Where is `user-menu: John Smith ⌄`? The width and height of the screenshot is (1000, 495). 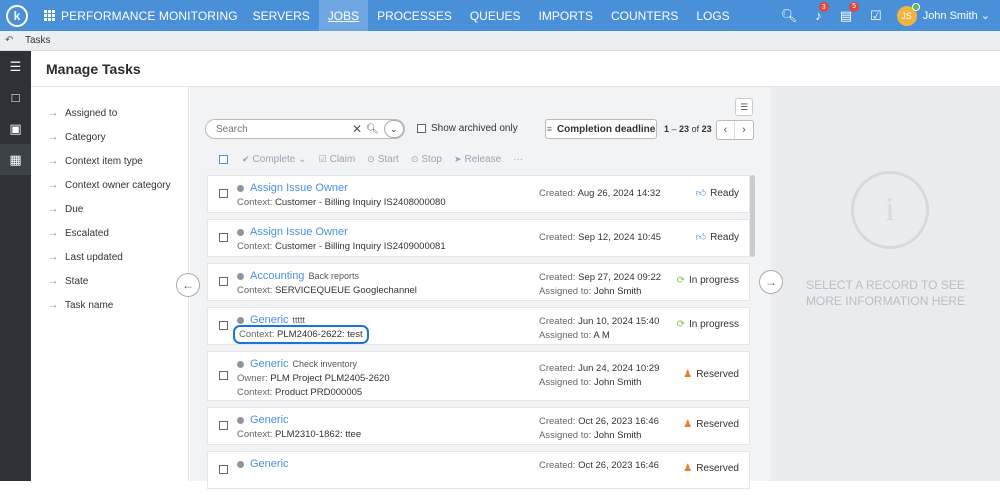 user-menu: John Smith ⌄ is located at coordinates (956, 15).